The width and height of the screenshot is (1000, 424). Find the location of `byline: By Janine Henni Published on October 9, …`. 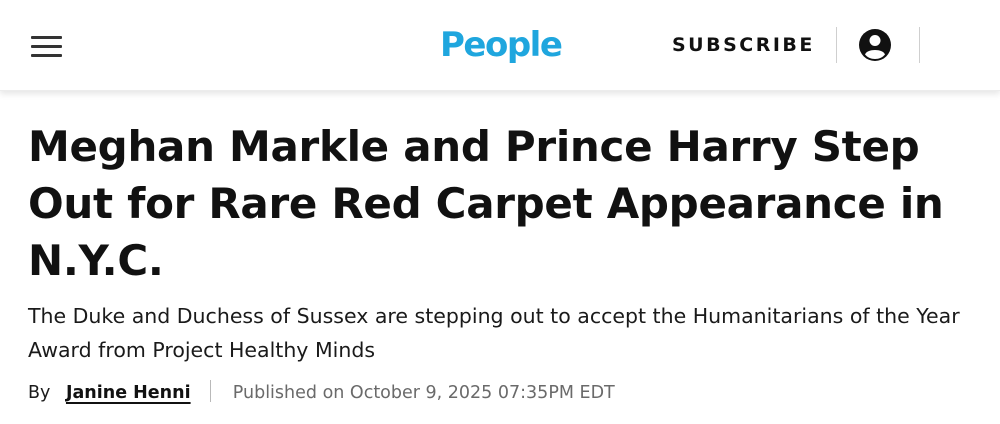

byline: By Janine Henni Published on October 9, … is located at coordinates (503, 393).